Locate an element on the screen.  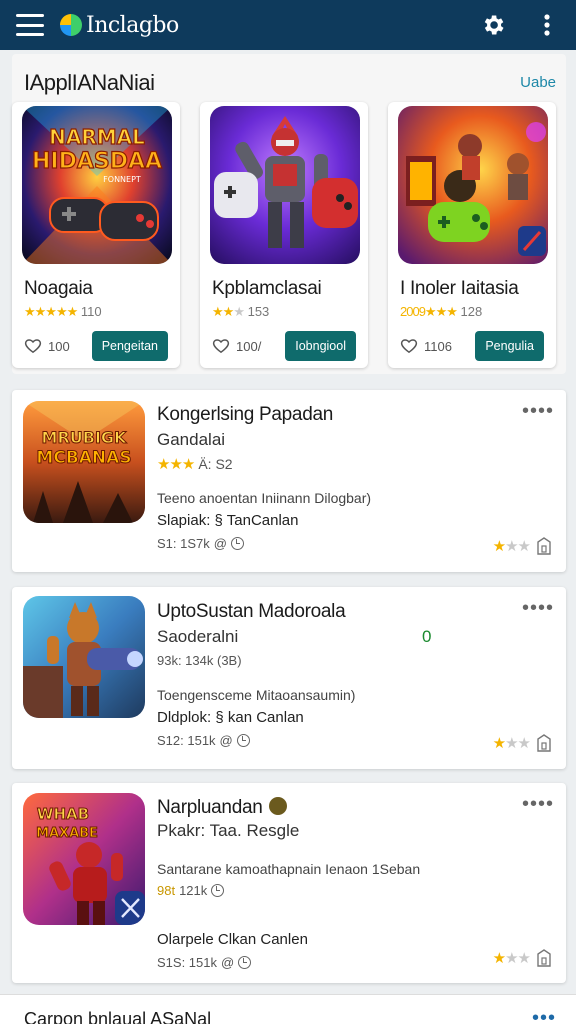
likes-count: 100/ is located at coordinates (249, 346).